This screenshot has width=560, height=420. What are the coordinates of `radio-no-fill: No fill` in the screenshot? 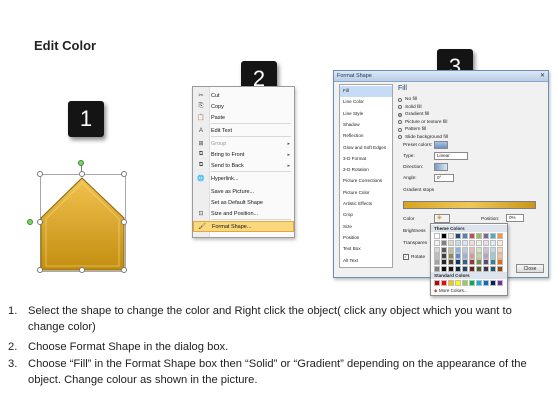 It's located at (407, 99).